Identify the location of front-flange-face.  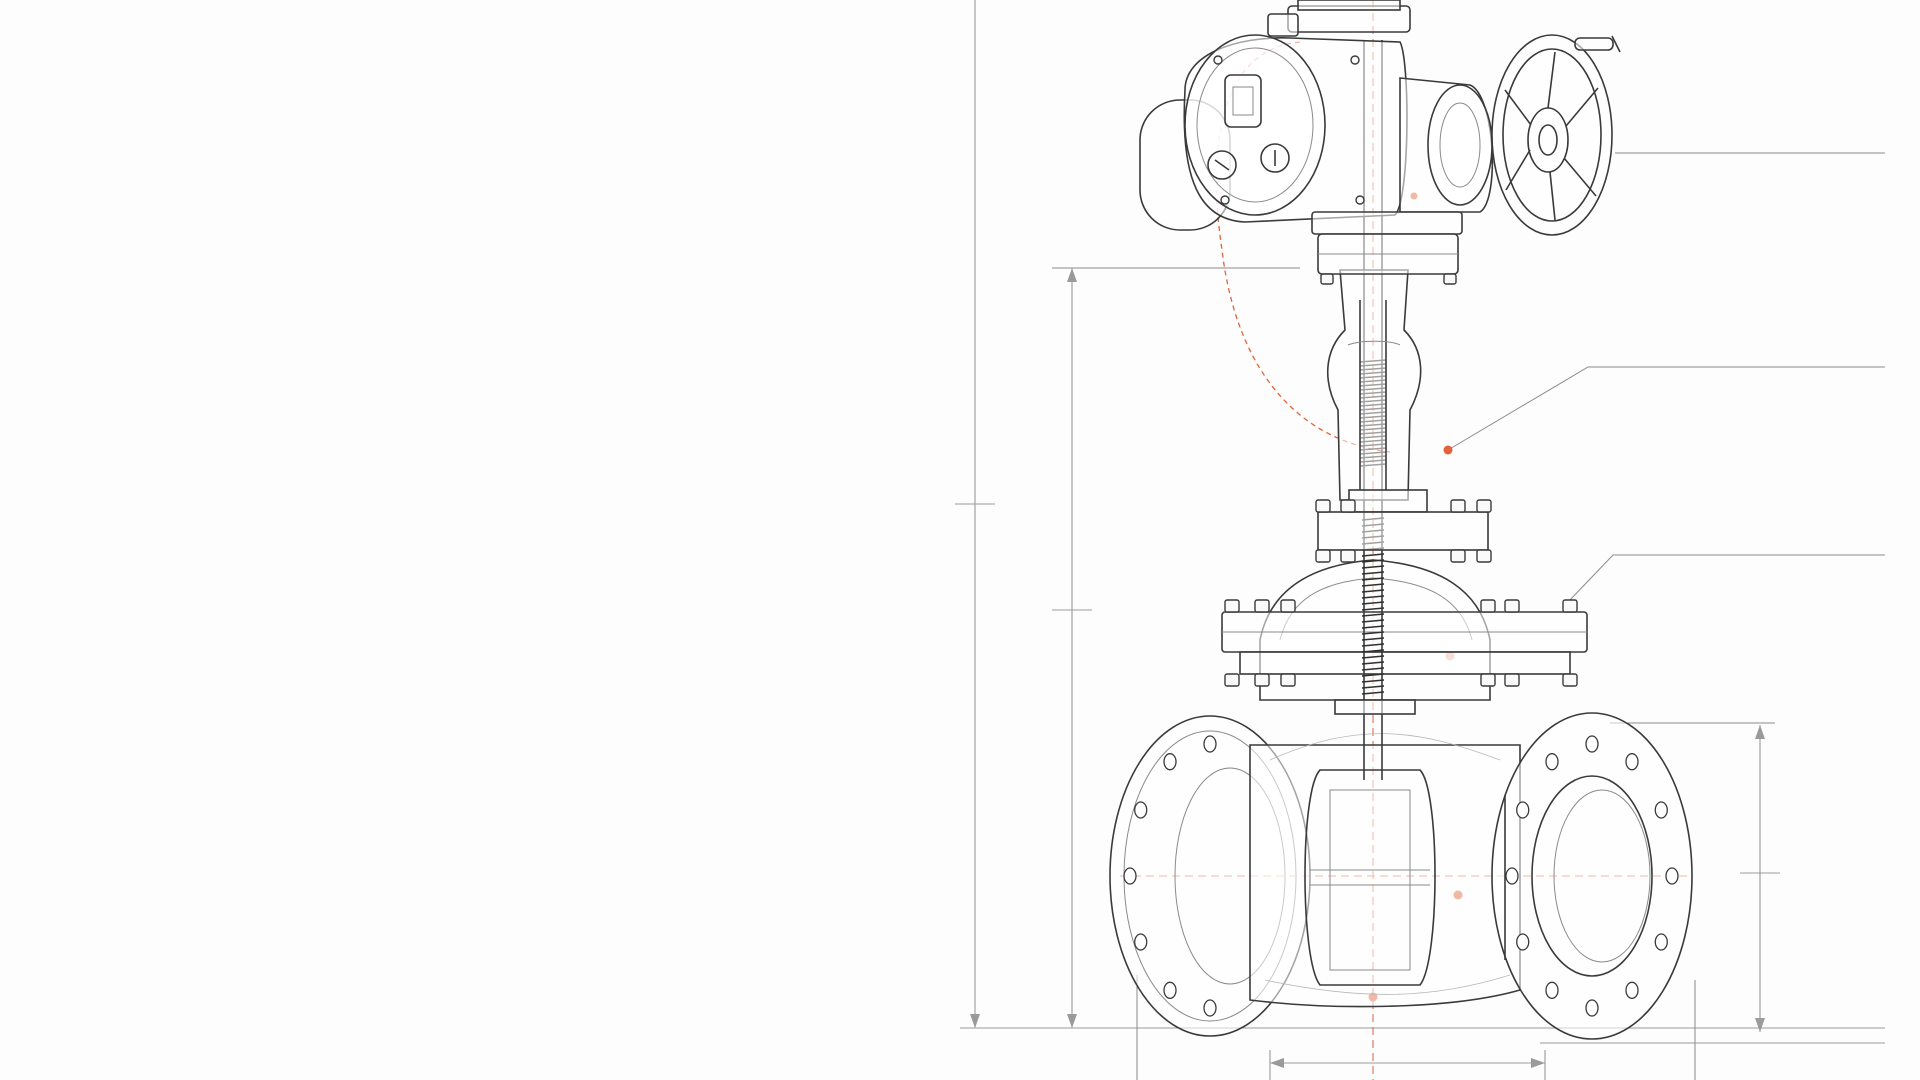
(1592, 876).